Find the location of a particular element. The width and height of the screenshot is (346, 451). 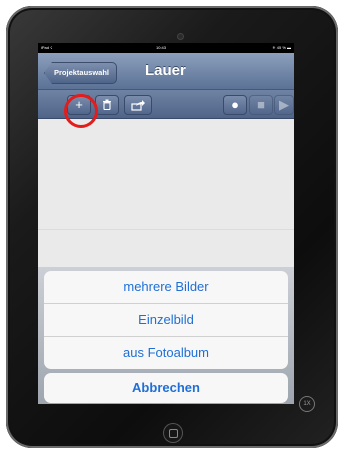

share-icon is located at coordinates (138, 104).